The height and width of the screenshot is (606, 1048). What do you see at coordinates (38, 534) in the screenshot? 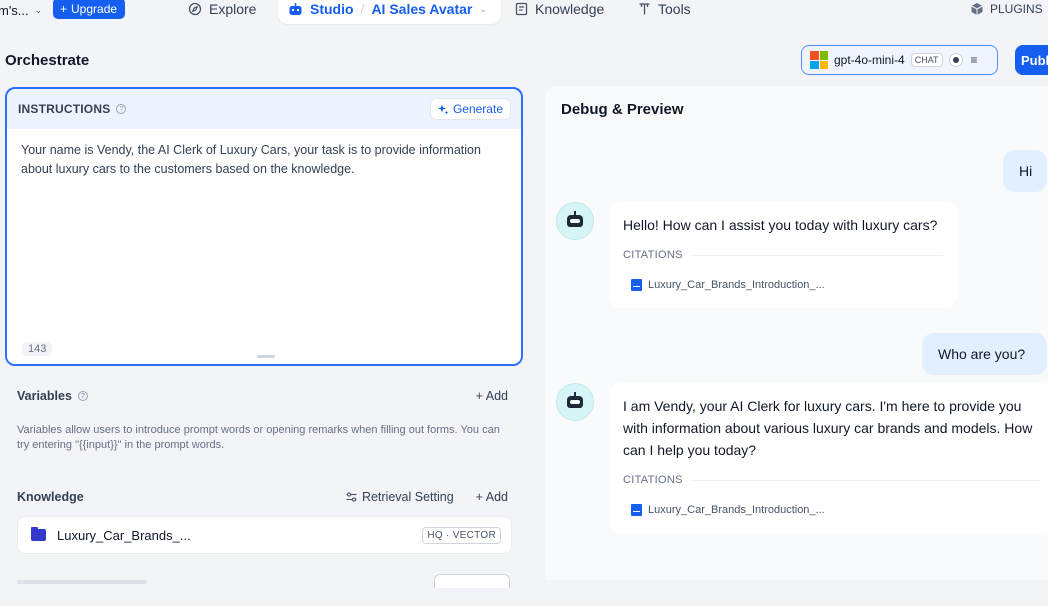
I see `folder-icon` at bounding box center [38, 534].